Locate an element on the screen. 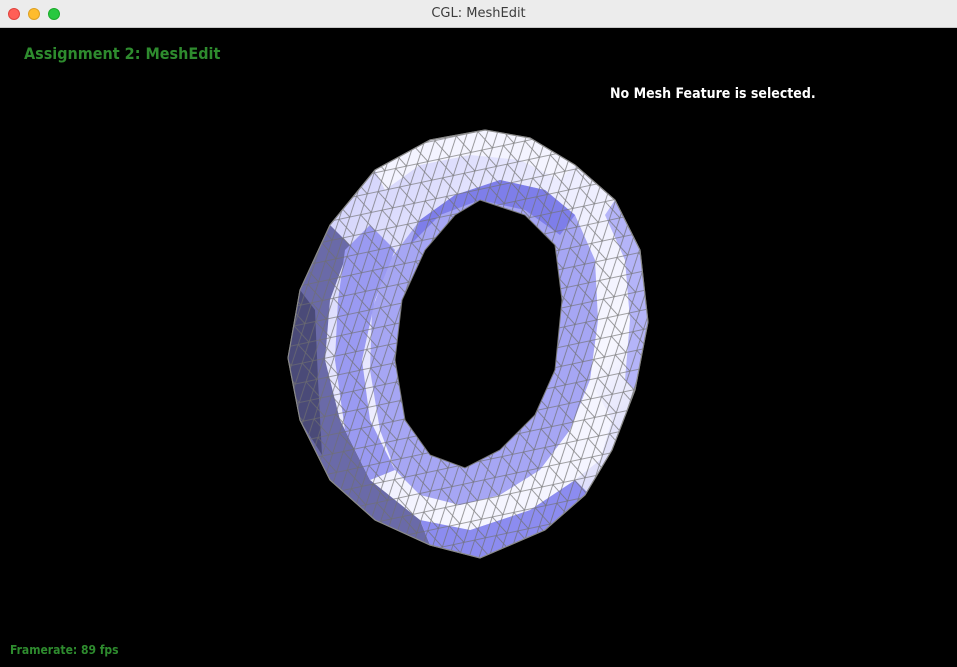 This screenshot has height=667, width=957. framerate-readout: Framerate: 89 fps is located at coordinates (64, 650).